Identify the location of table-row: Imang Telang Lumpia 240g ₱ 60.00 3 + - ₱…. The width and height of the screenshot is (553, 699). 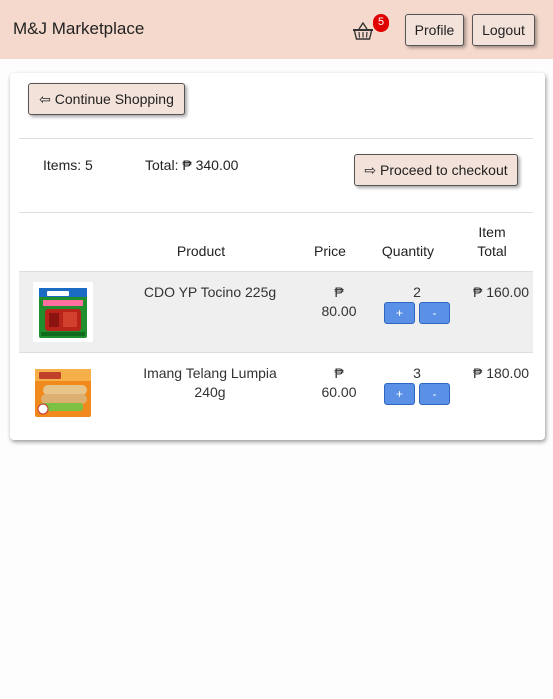
(276, 393).